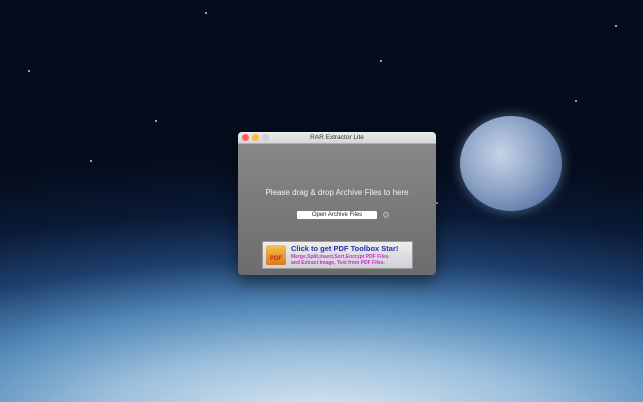 The height and width of the screenshot is (402, 643). What do you see at coordinates (337, 192) in the screenshot?
I see `drop-hint: Please drag & drop Archive Files to here` at bounding box center [337, 192].